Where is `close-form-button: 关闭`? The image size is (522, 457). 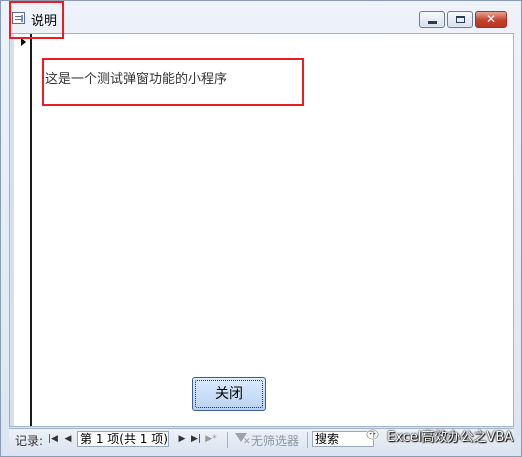
close-form-button: 关闭 is located at coordinates (229, 394).